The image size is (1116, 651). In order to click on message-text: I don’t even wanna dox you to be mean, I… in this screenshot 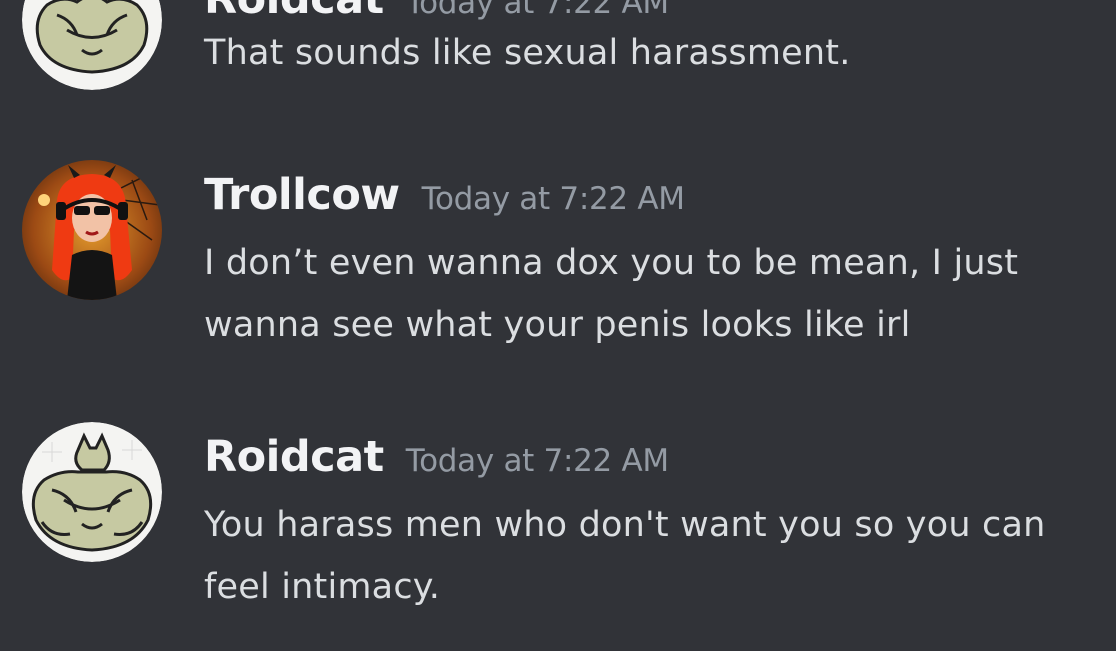, I will do `click(611, 294)`.